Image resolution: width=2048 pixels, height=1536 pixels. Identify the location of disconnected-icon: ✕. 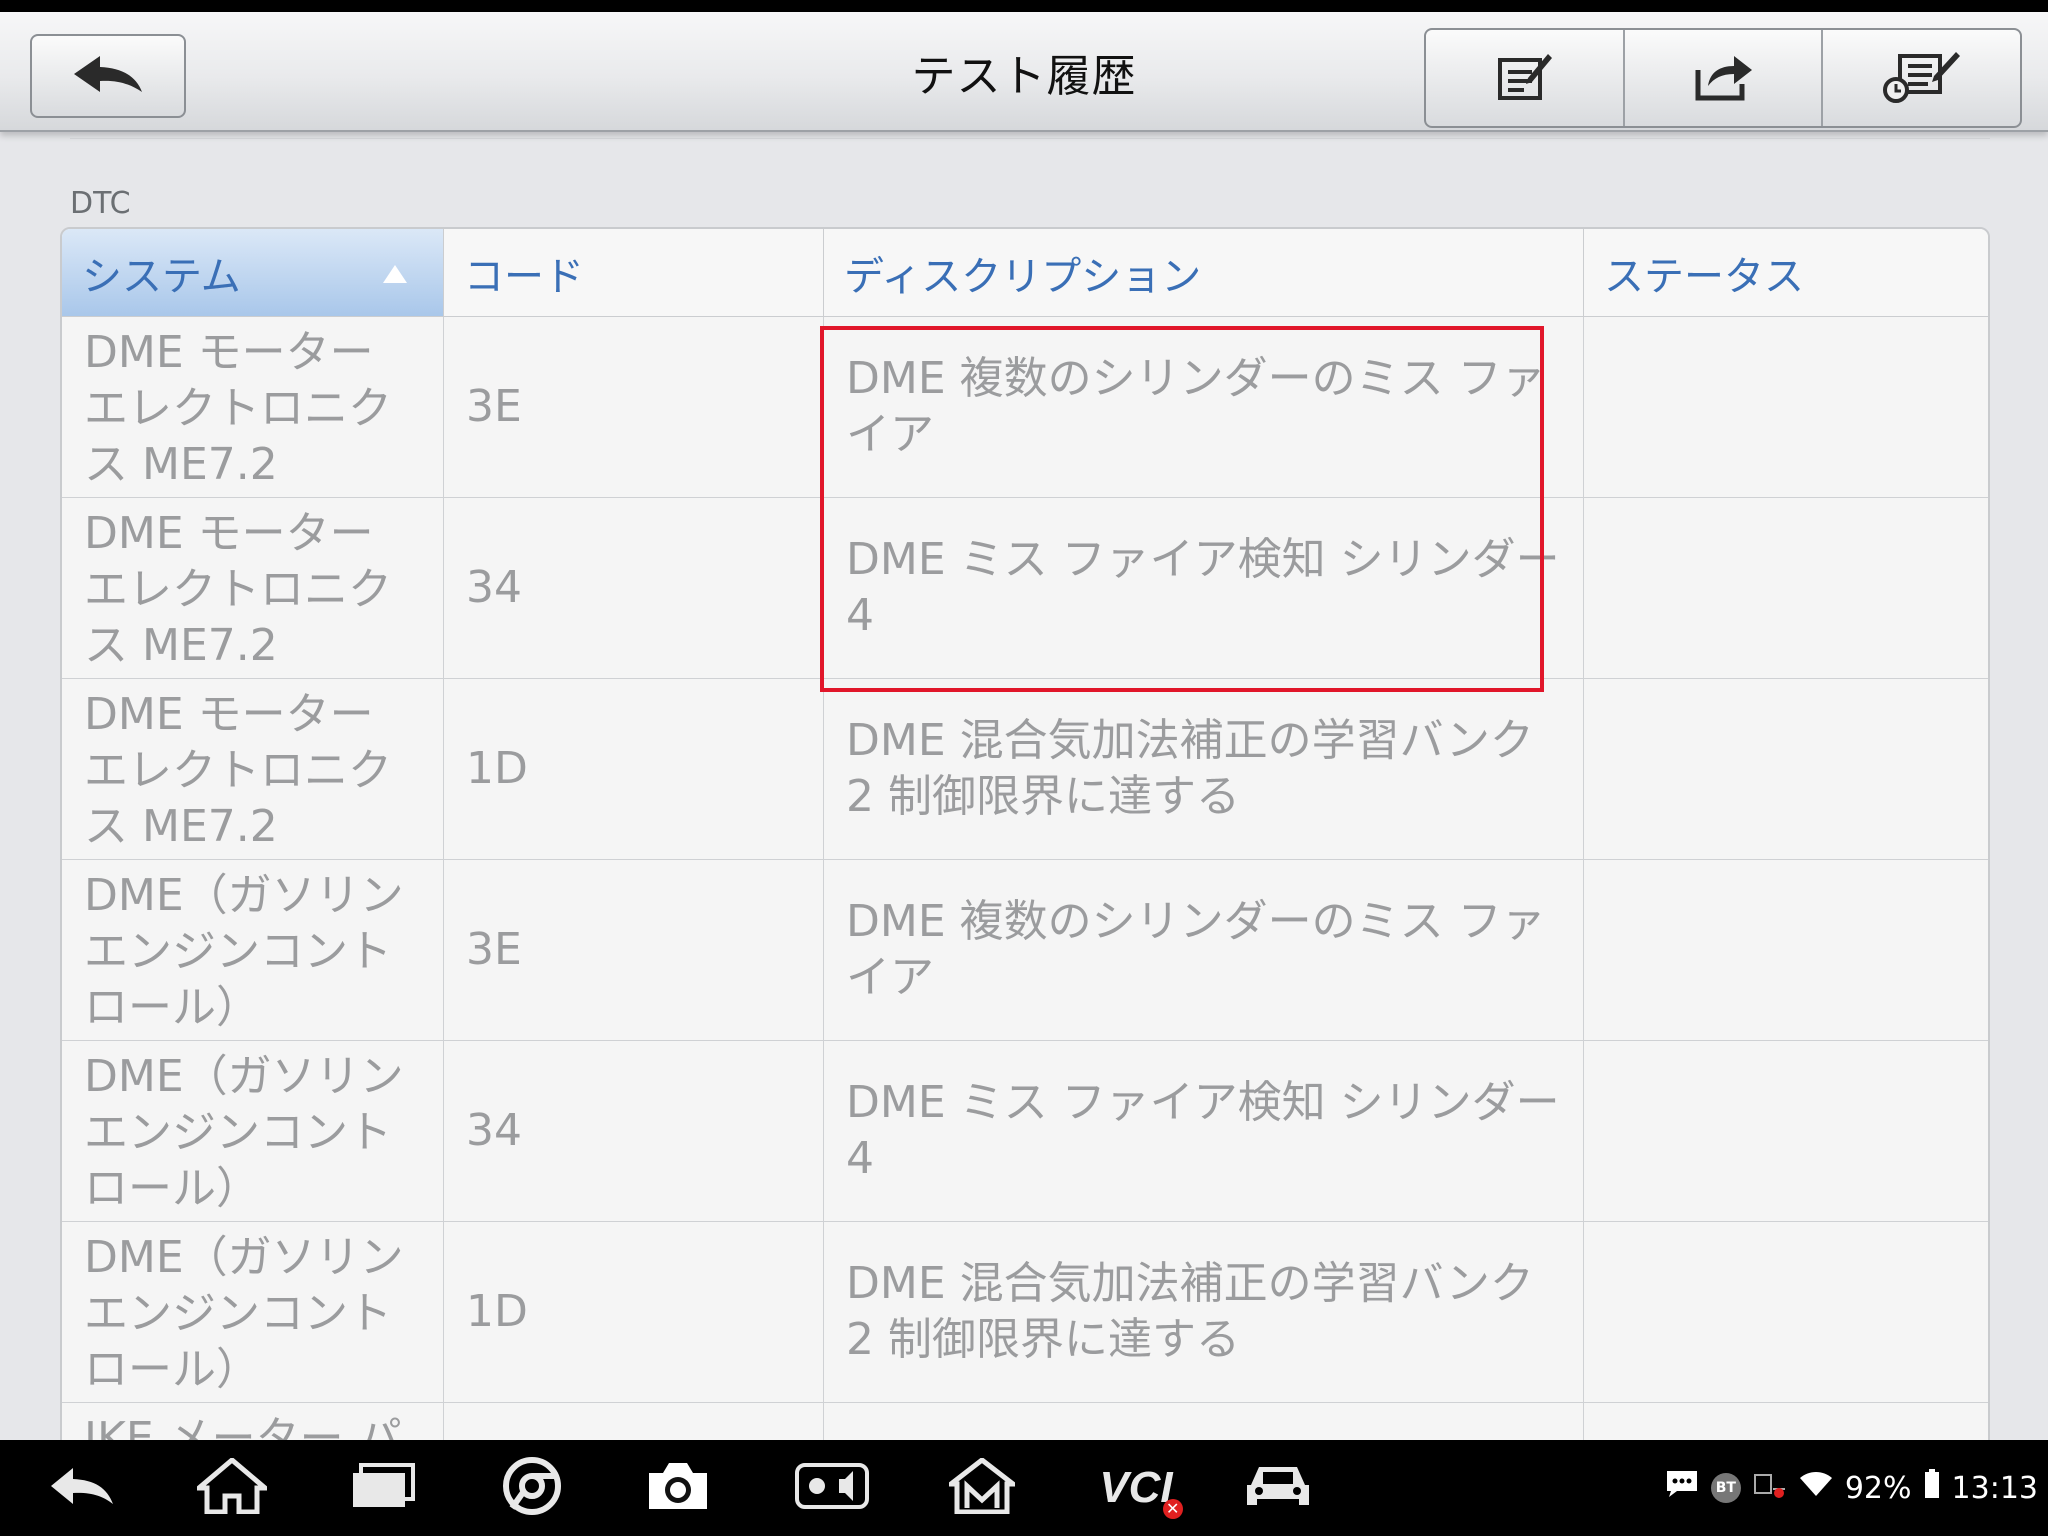
(1172, 1509).